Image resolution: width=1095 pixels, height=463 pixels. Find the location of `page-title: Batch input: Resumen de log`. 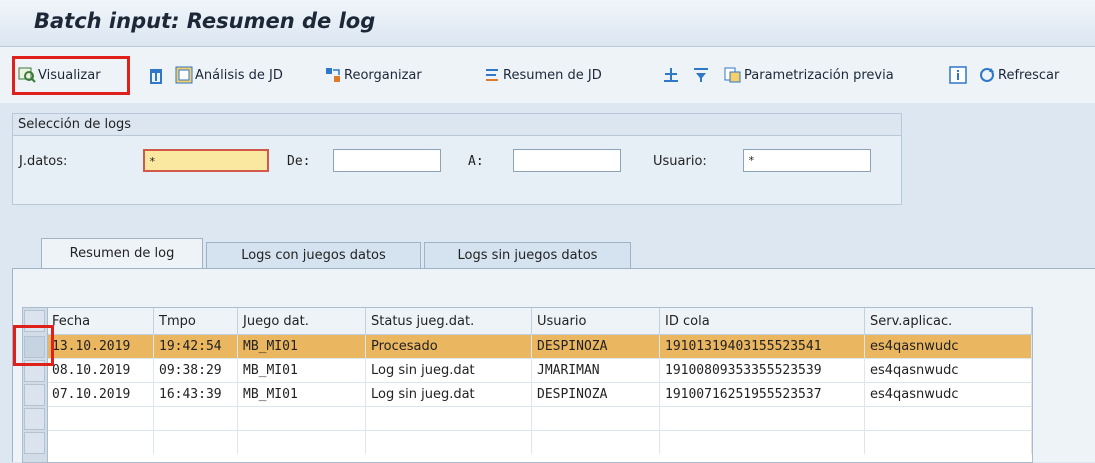

page-title: Batch input: Resumen de log is located at coordinates (205, 21).